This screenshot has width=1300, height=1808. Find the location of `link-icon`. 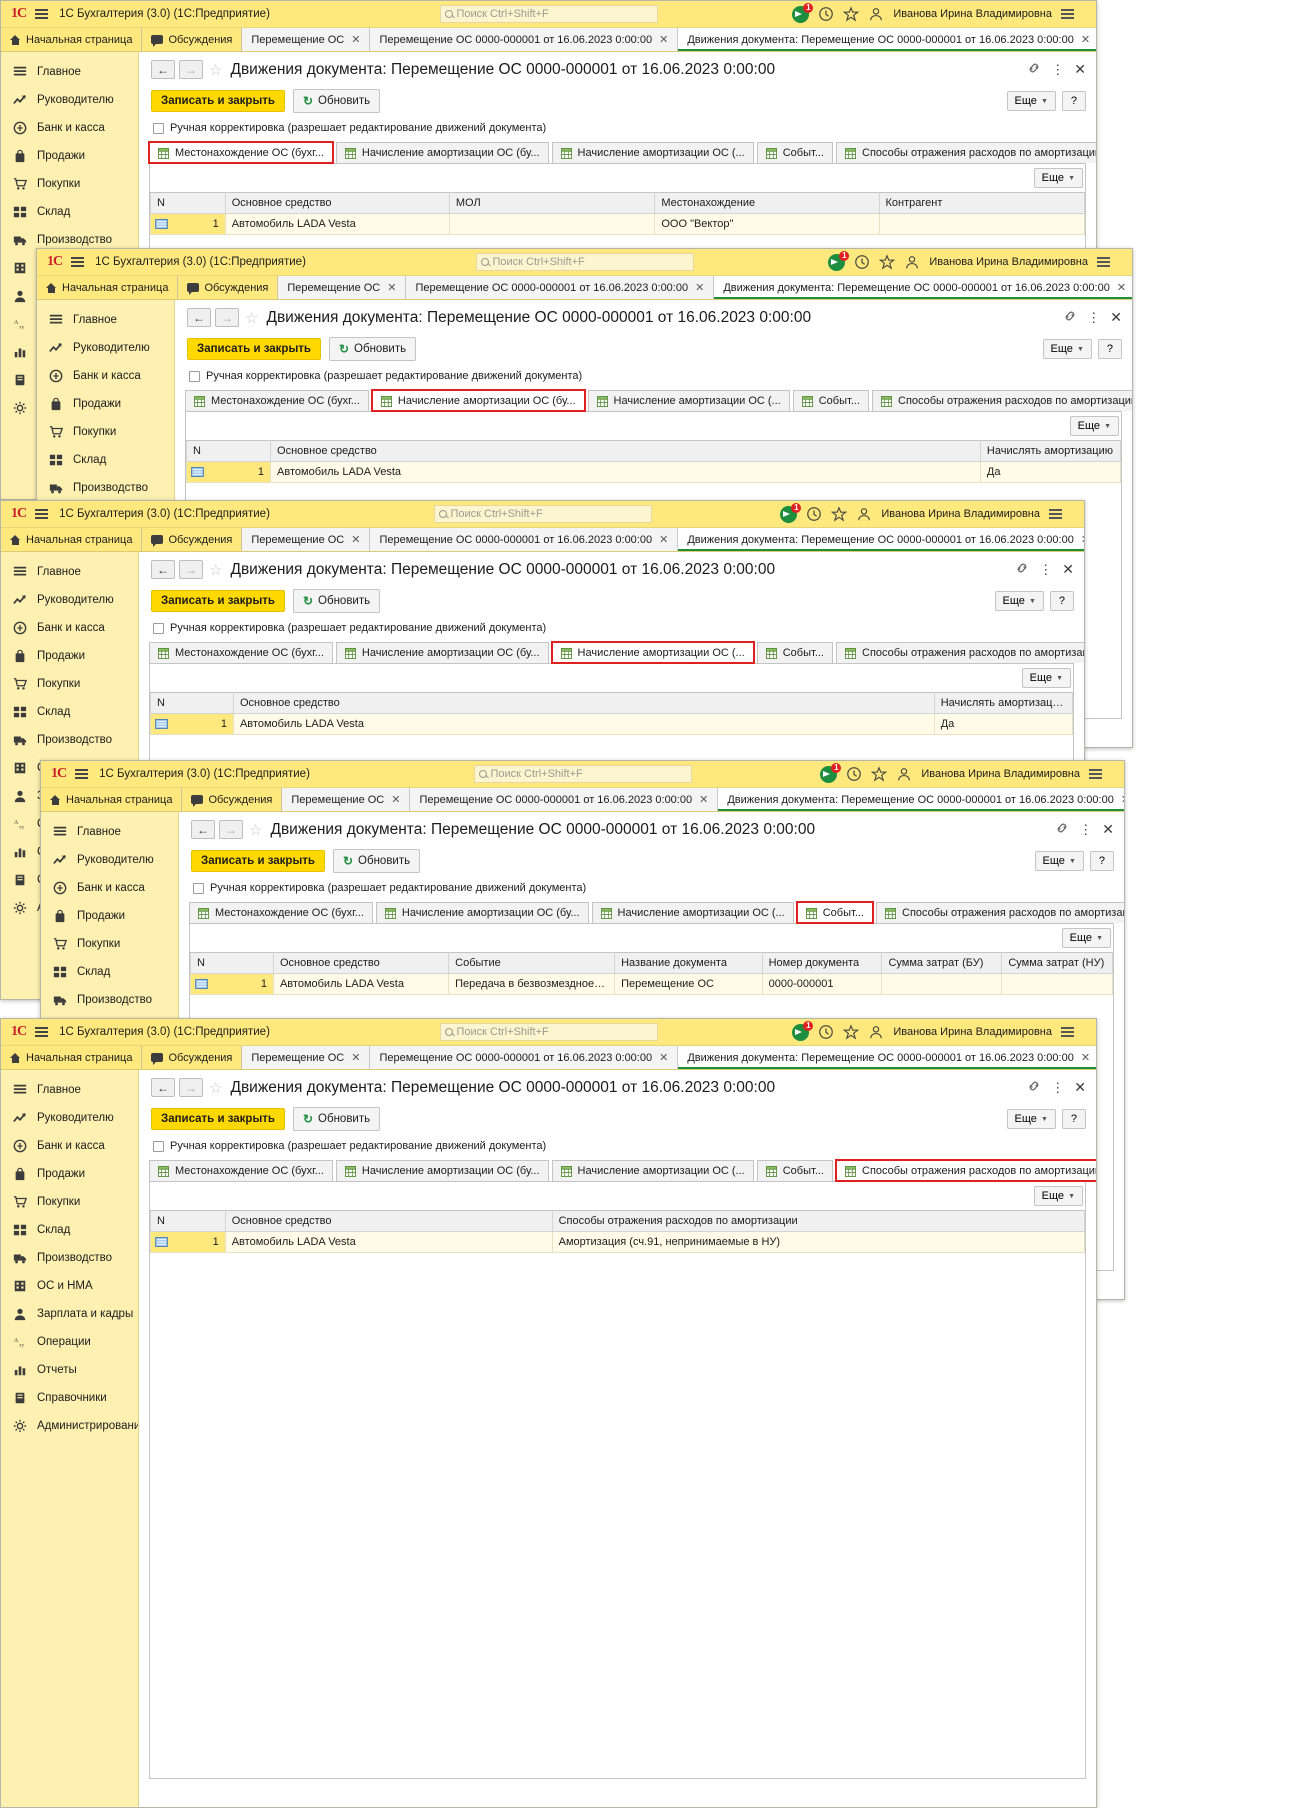

link-icon is located at coordinates (1034, 1087).